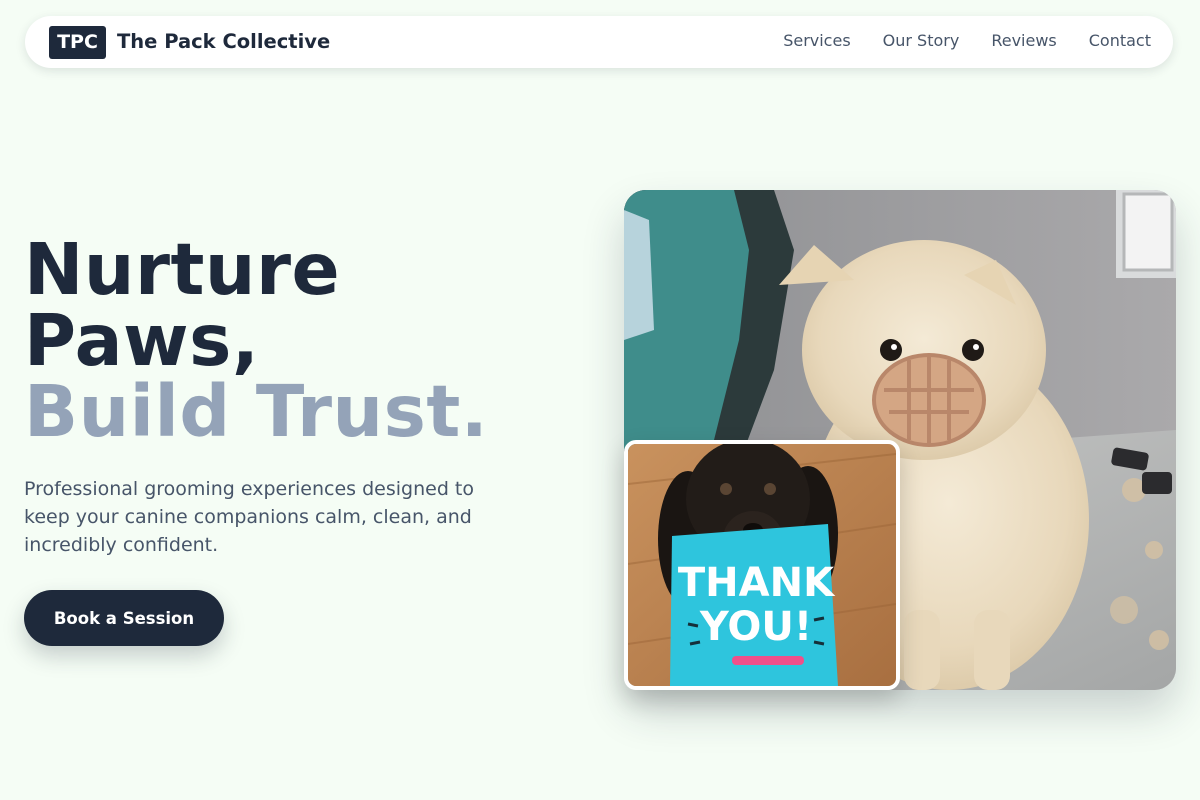 Image resolution: width=1200 pixels, height=800 pixels. Describe the element at coordinates (77, 42) in the screenshot. I see `logo-badge: TPC` at that location.